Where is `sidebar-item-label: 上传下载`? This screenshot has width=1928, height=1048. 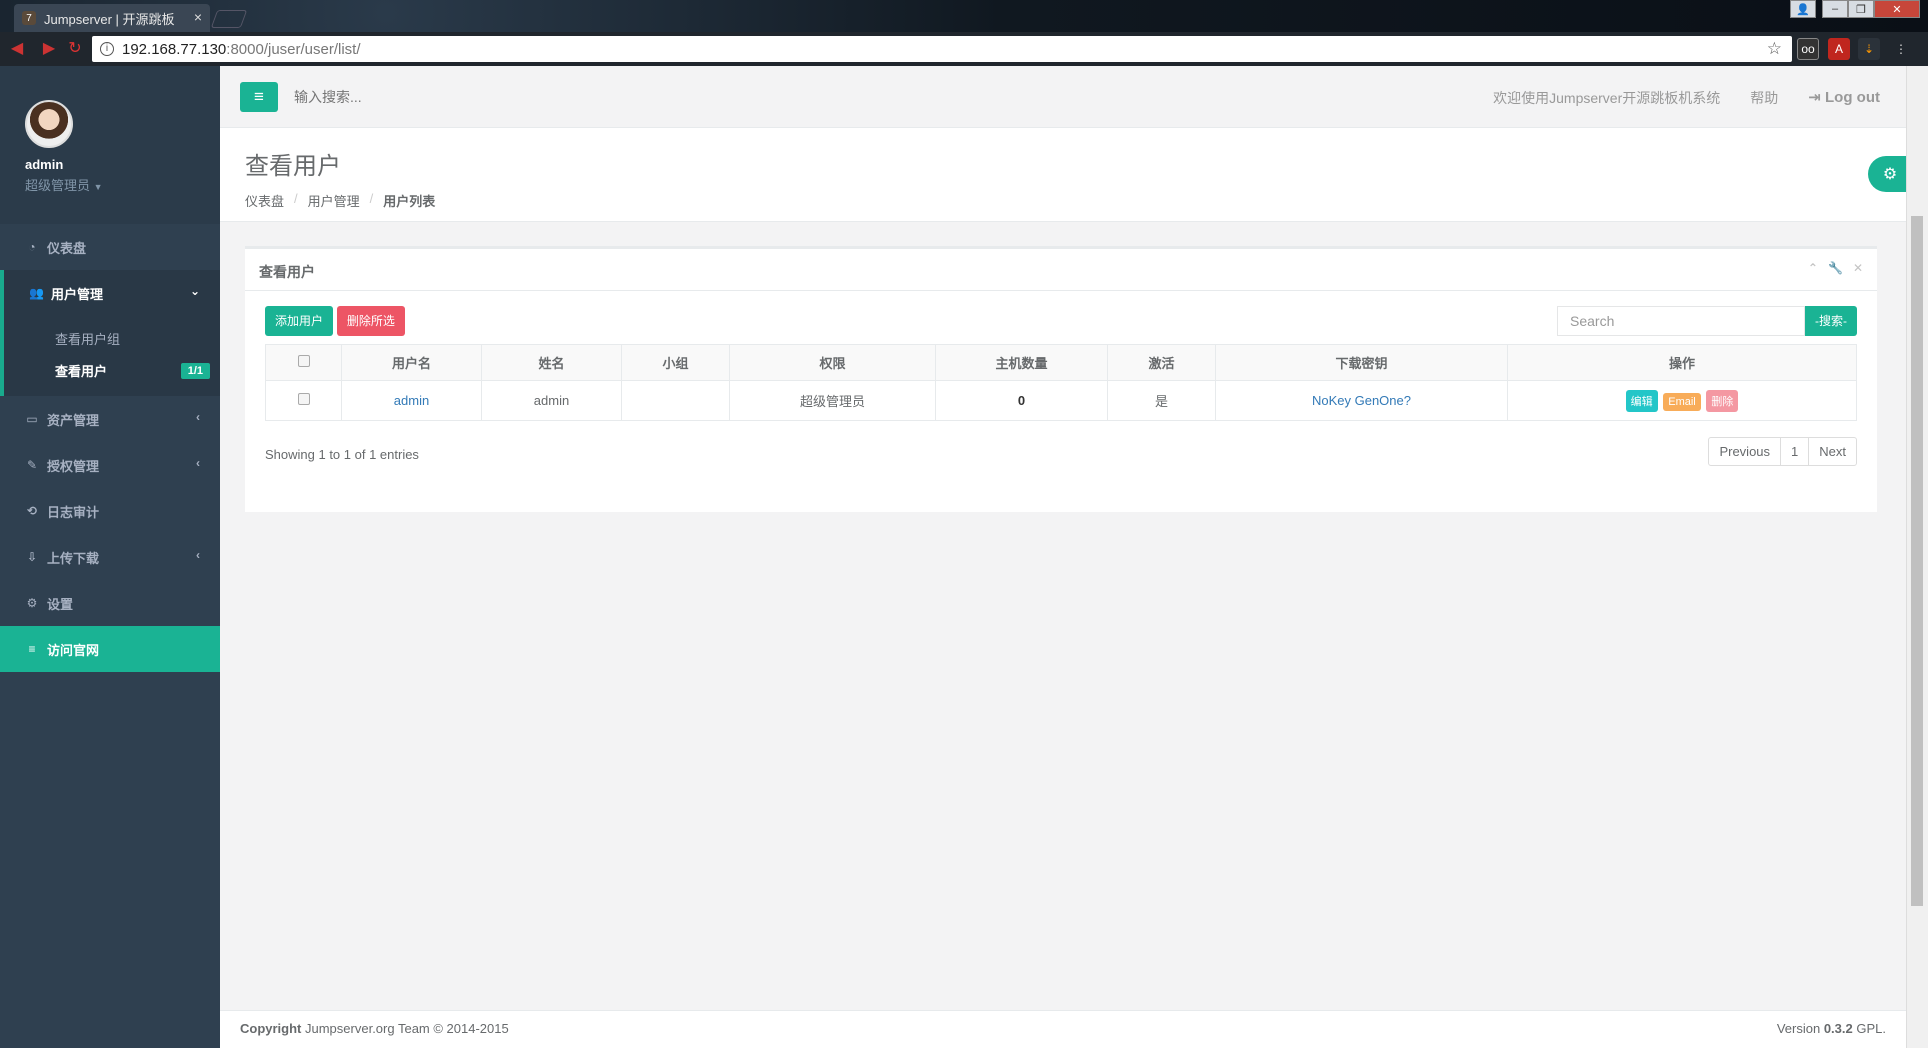
sidebar-item-label: 上传下载 is located at coordinates (73, 558).